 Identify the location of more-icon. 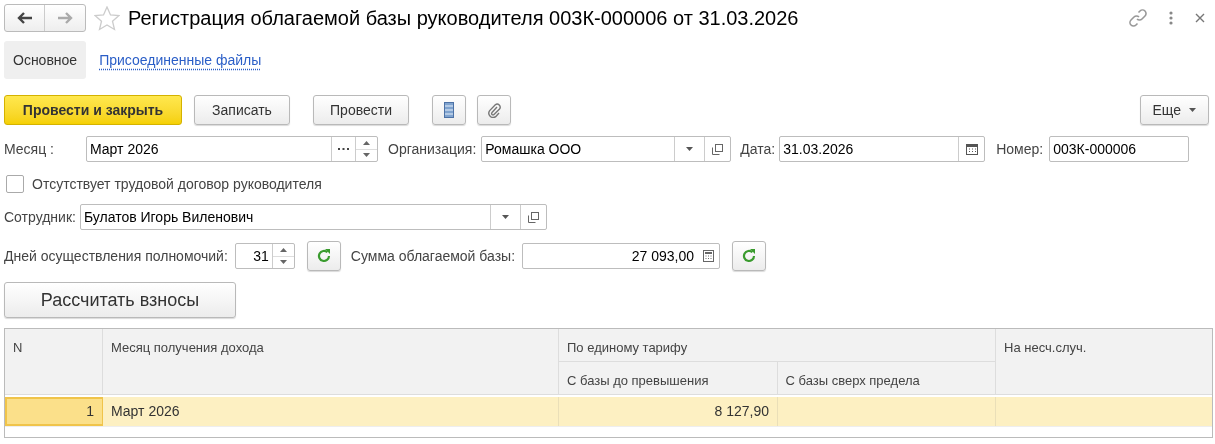
(1171, 18).